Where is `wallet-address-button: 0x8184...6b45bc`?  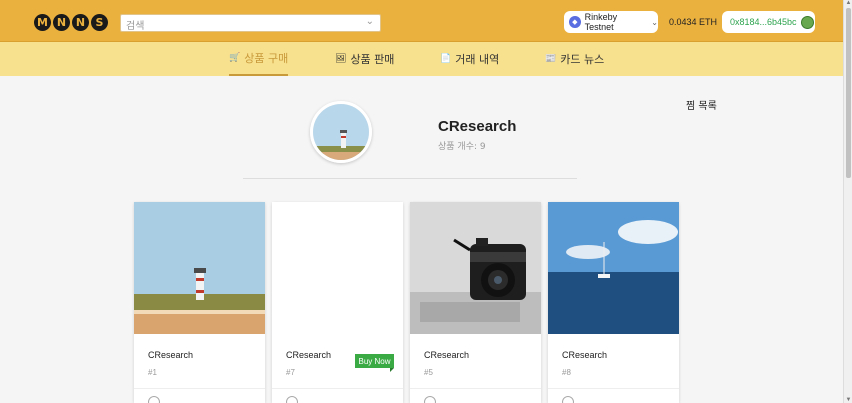
wallet-address-button: 0x8184...6b45bc is located at coordinates (768, 22).